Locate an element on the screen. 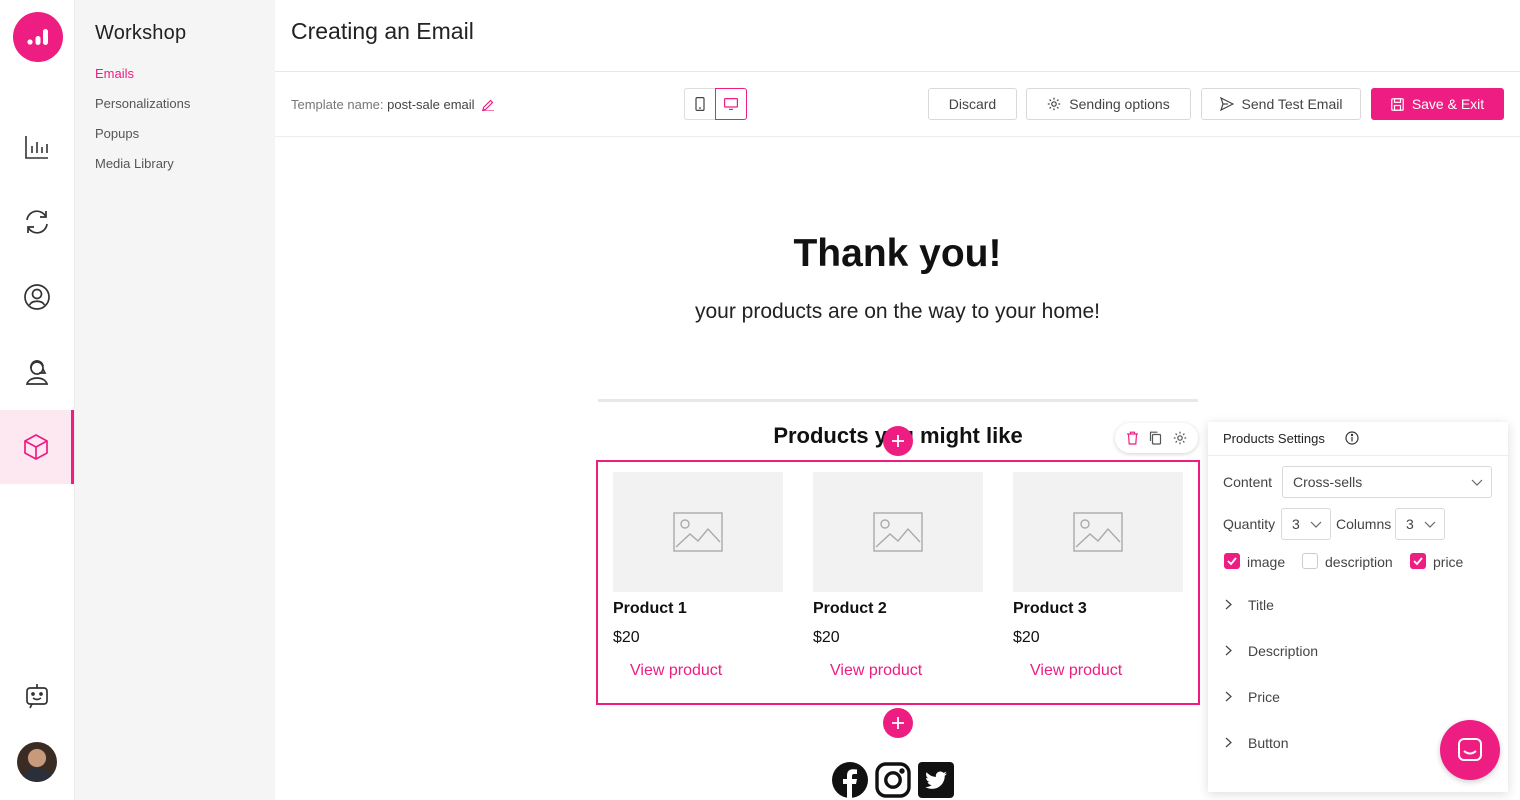  save-icon is located at coordinates (1397, 104).